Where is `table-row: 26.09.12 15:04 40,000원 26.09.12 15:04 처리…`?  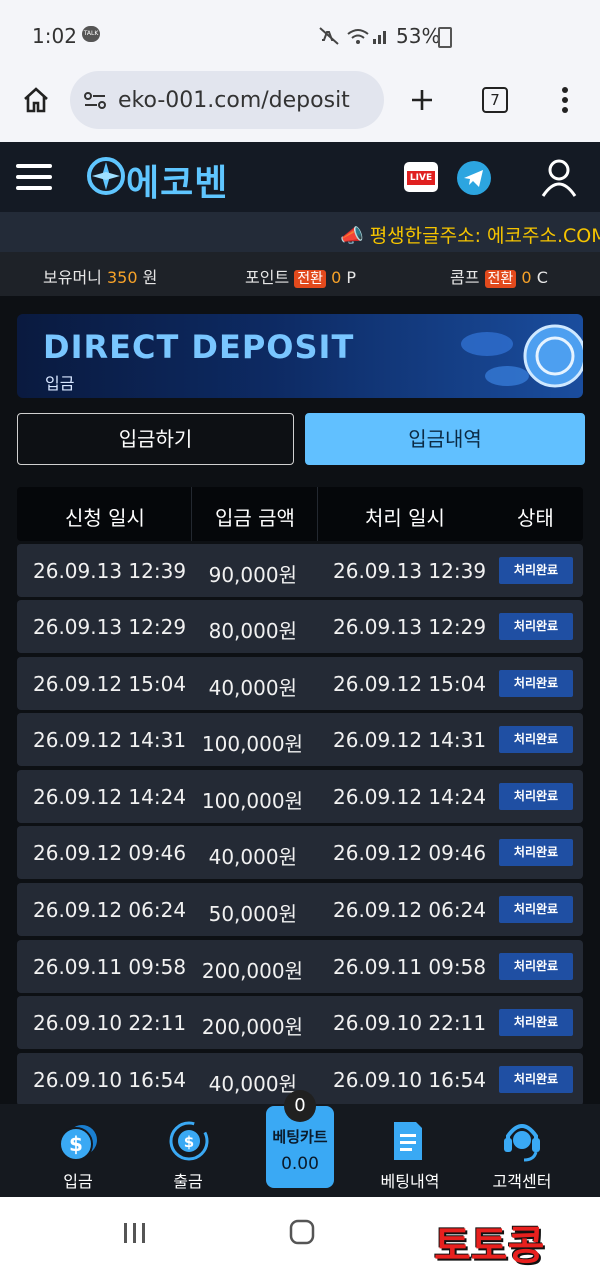
table-row: 26.09.12 15:04 40,000원 26.09.12 15:04 처리… is located at coordinates (300, 683).